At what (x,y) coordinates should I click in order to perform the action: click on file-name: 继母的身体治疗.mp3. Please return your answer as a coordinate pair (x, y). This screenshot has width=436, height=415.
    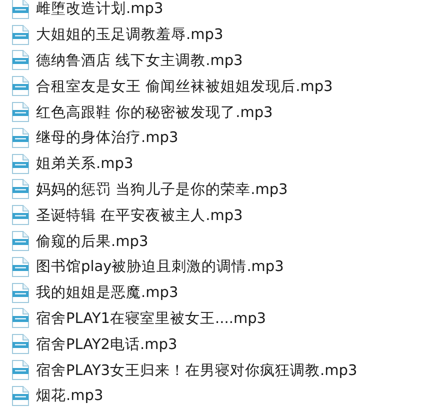
    Looking at the image, I should click on (107, 138).